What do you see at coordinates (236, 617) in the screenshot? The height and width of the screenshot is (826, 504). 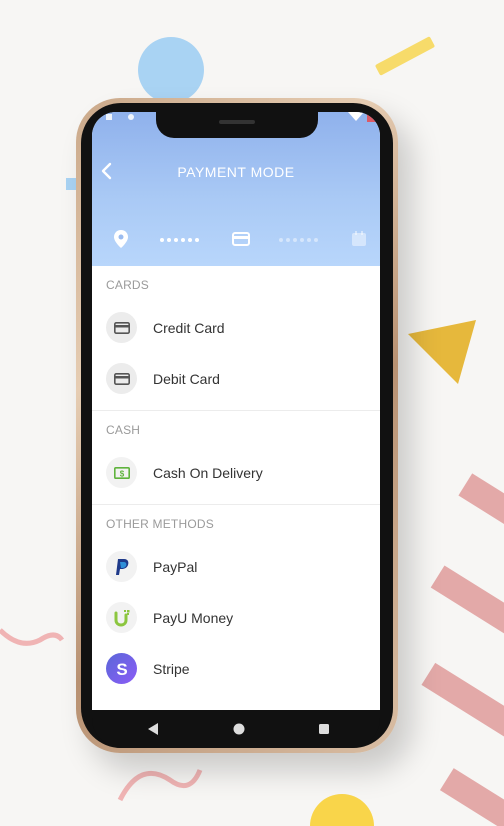 I see `payment-option-payumoney: PayU Money` at bounding box center [236, 617].